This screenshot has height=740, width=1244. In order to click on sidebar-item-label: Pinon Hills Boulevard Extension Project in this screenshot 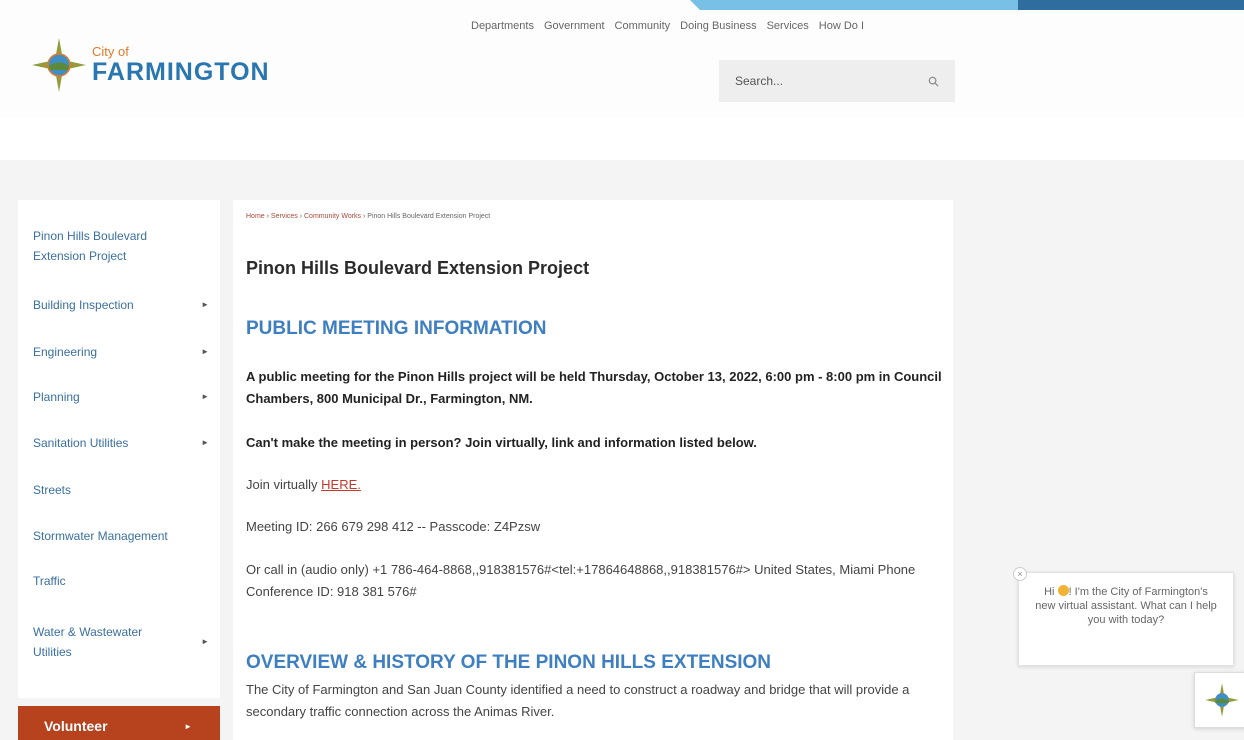, I will do `click(90, 246)`.